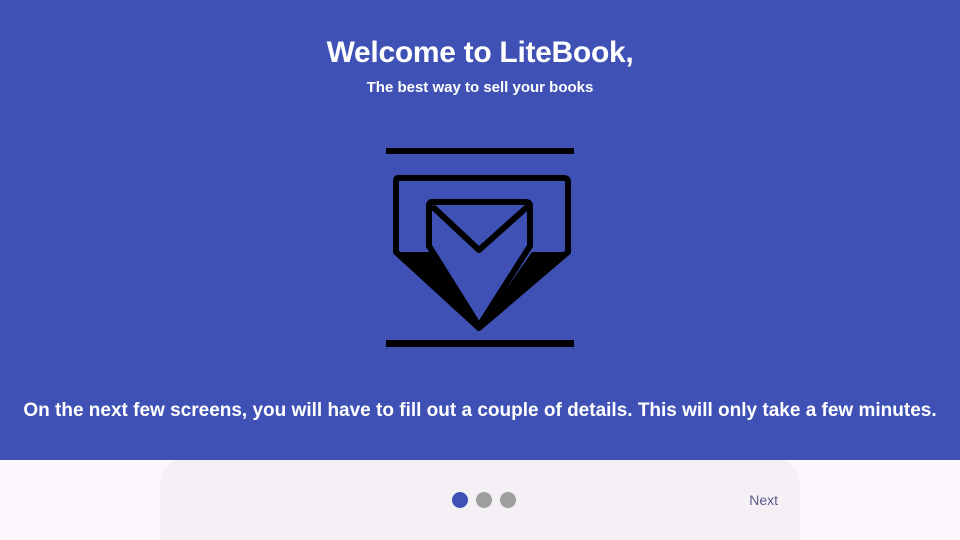 This screenshot has width=960, height=540. I want to click on welcome-title: Welcome to LiteBook,, so click(480, 52).